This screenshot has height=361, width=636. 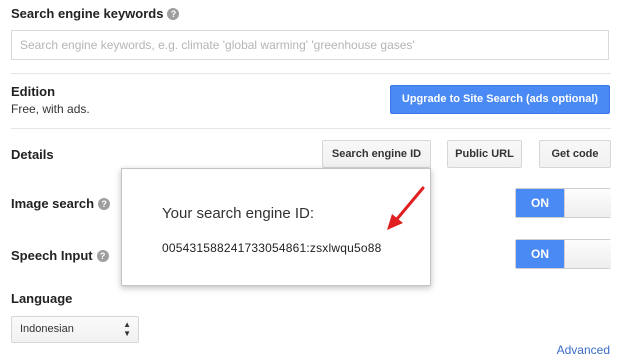 I want to click on image-search-label: Image search?, so click(x=61, y=203).